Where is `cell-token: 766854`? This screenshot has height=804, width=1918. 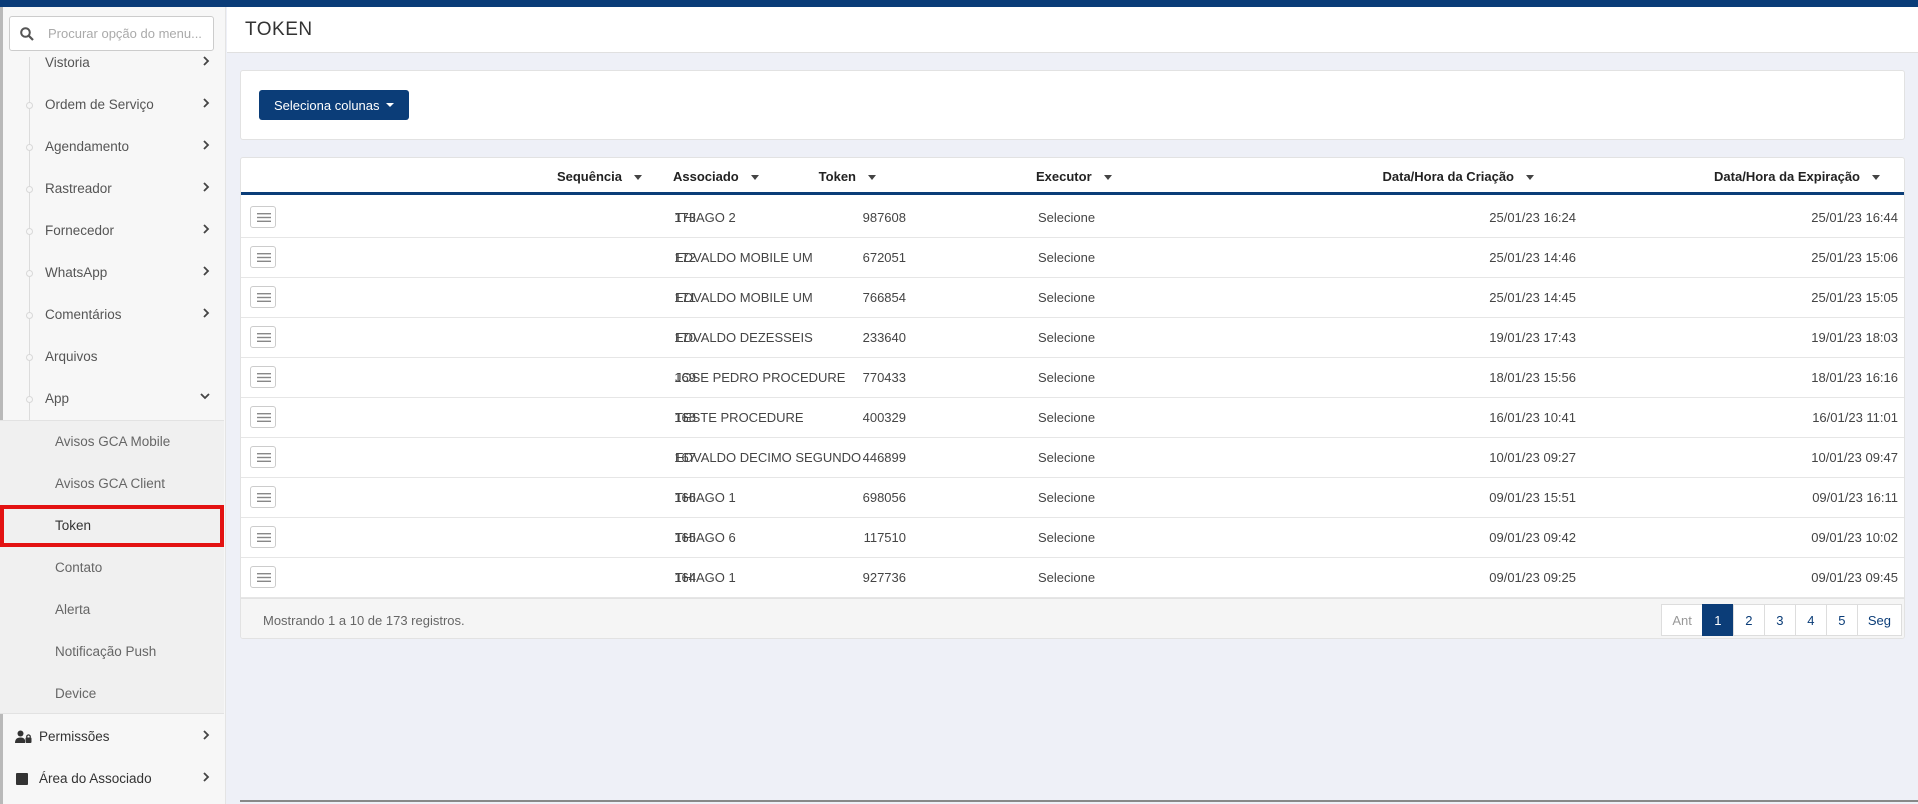 cell-token: 766854 is located at coordinates (884, 297).